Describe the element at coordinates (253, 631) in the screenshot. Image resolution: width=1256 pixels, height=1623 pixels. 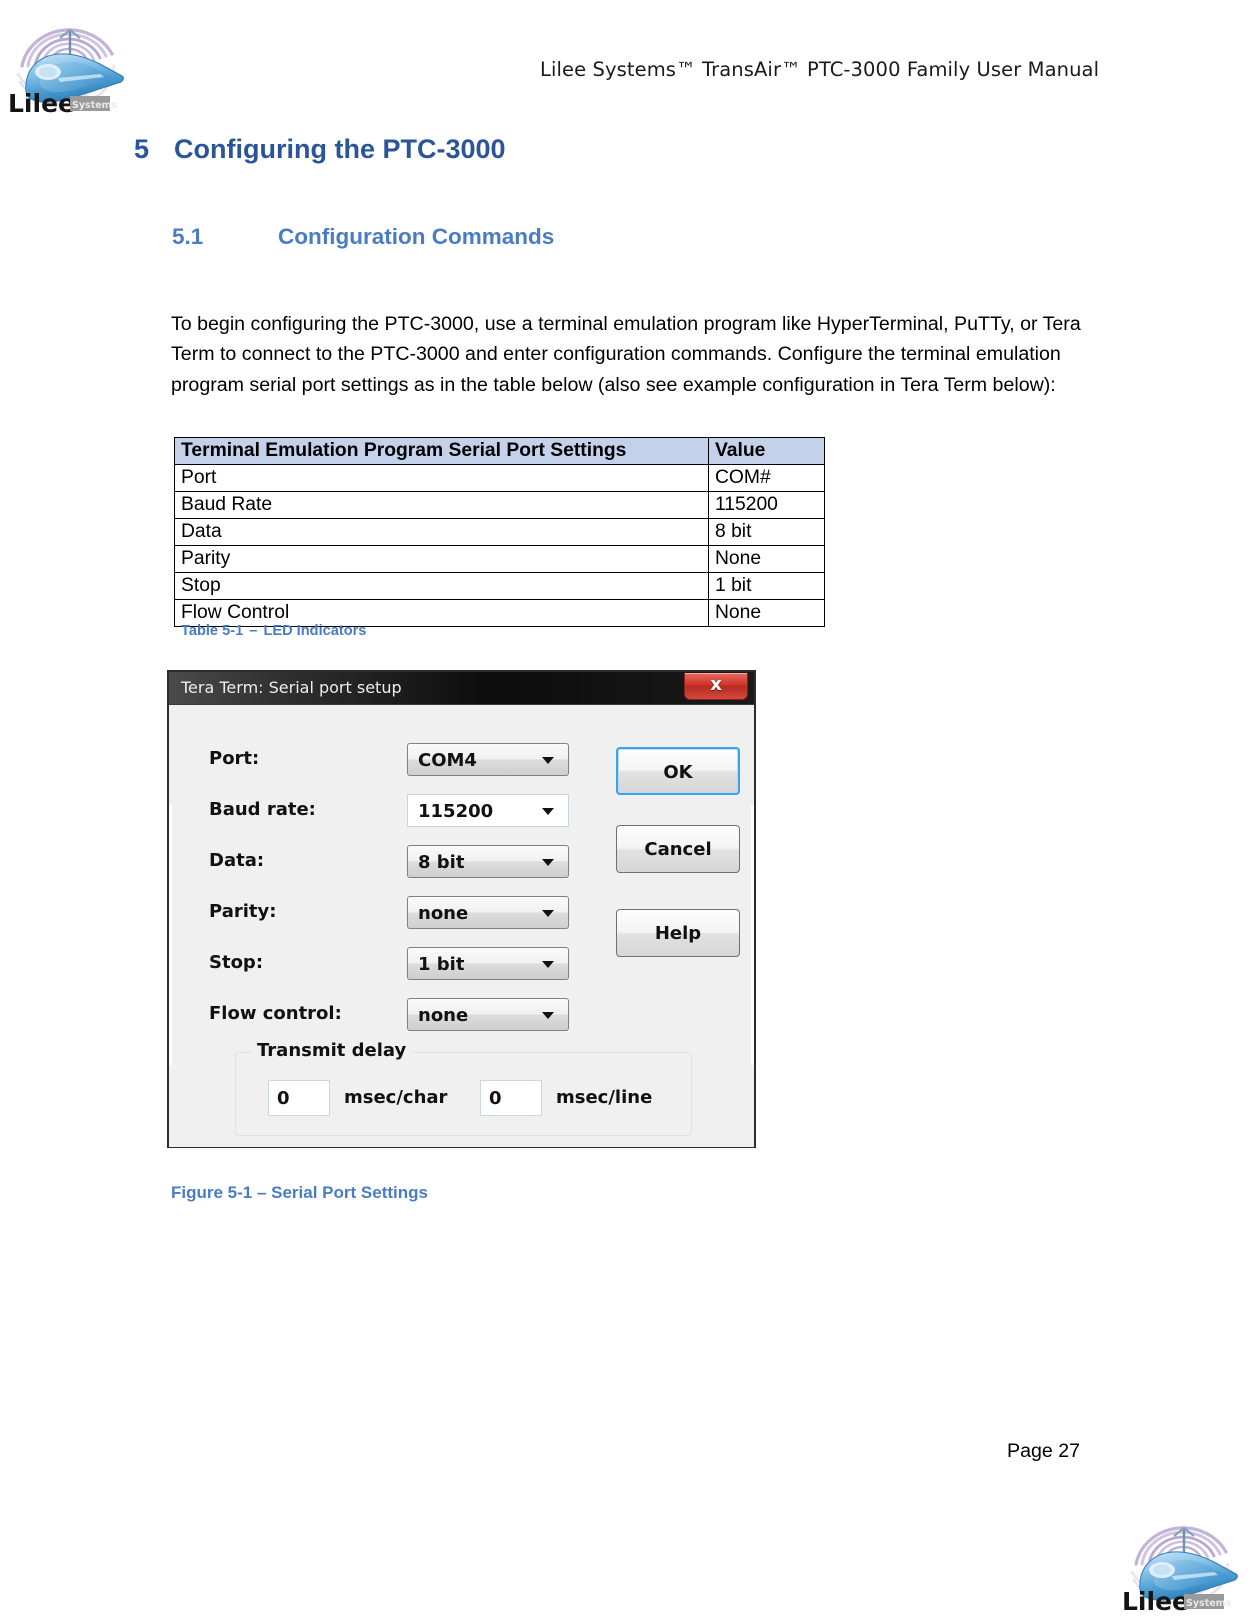
I see `table-caption-dash: –` at that location.